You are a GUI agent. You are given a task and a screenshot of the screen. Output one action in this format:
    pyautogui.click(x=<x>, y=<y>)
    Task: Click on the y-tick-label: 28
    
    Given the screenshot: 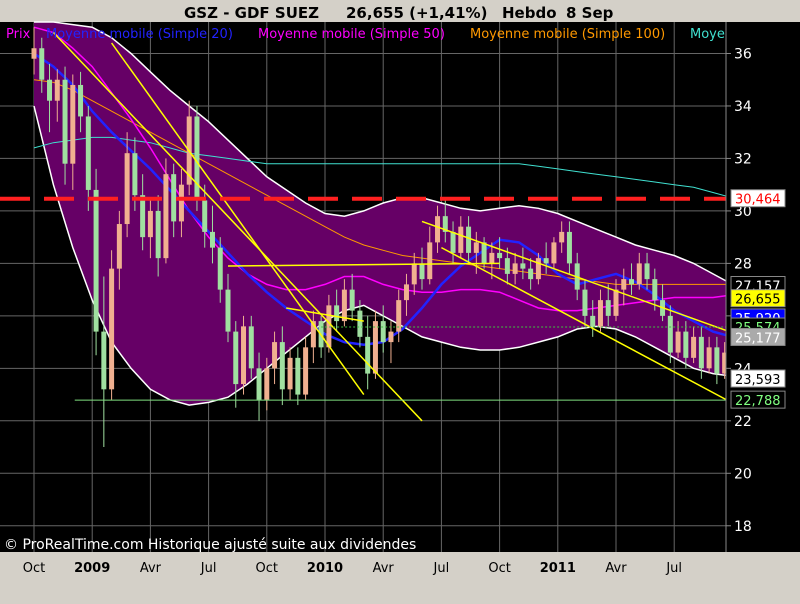 What is the action you would take?
    pyautogui.click(x=743, y=264)
    